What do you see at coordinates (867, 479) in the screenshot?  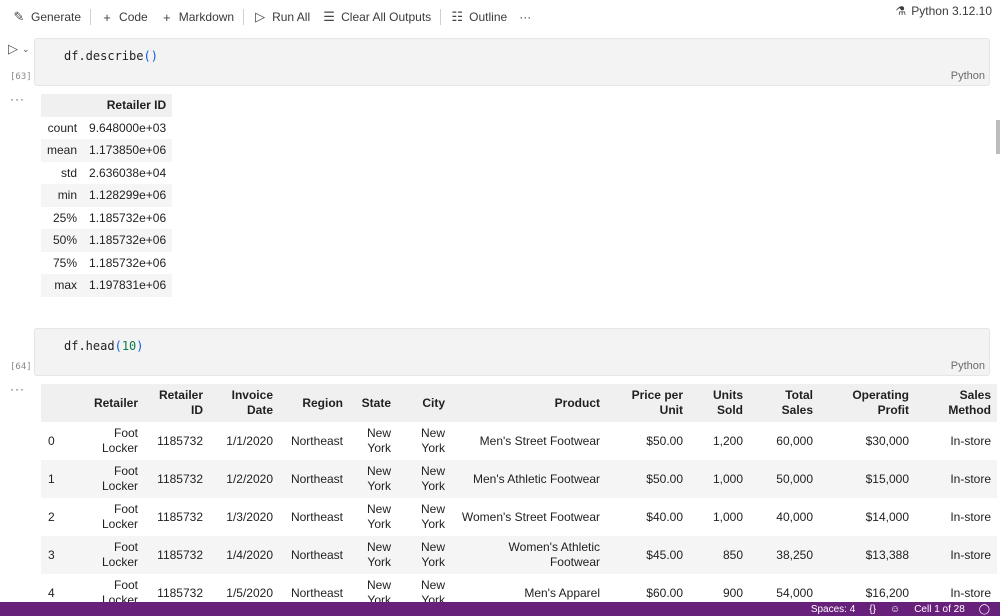 I see `table-cell: $15,000` at bounding box center [867, 479].